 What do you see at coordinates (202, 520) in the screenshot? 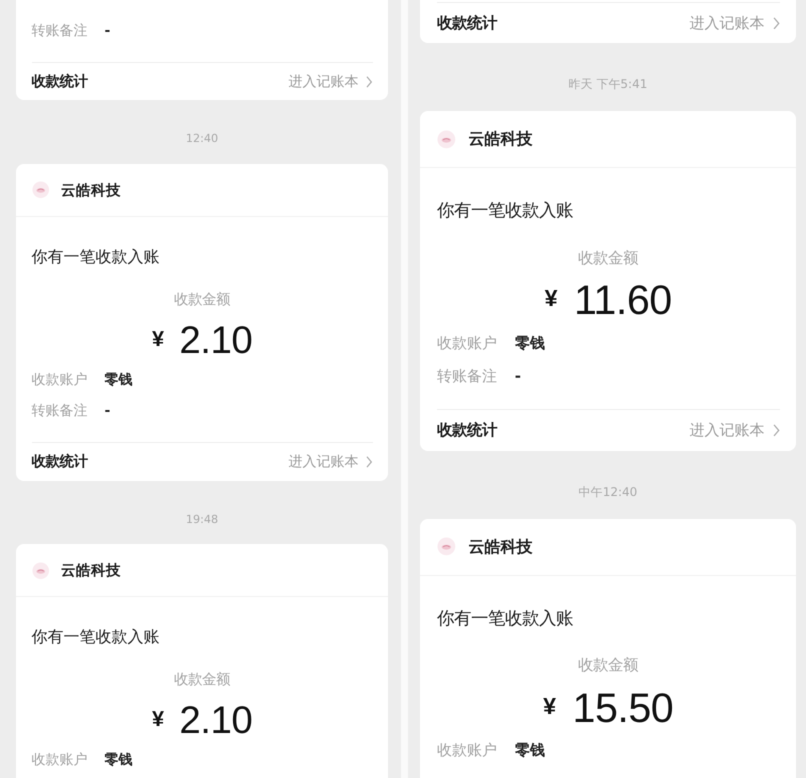
I see `timestamp: 19:48` at bounding box center [202, 520].